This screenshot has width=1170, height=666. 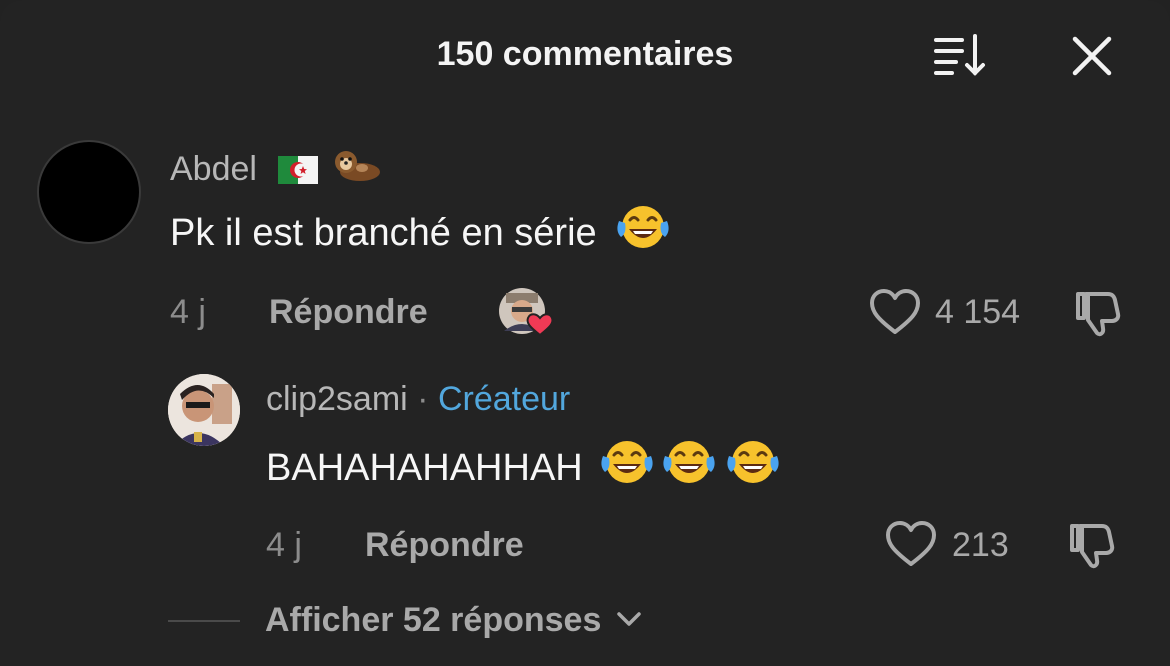 I want to click on close-button, so click(x=1092, y=56).